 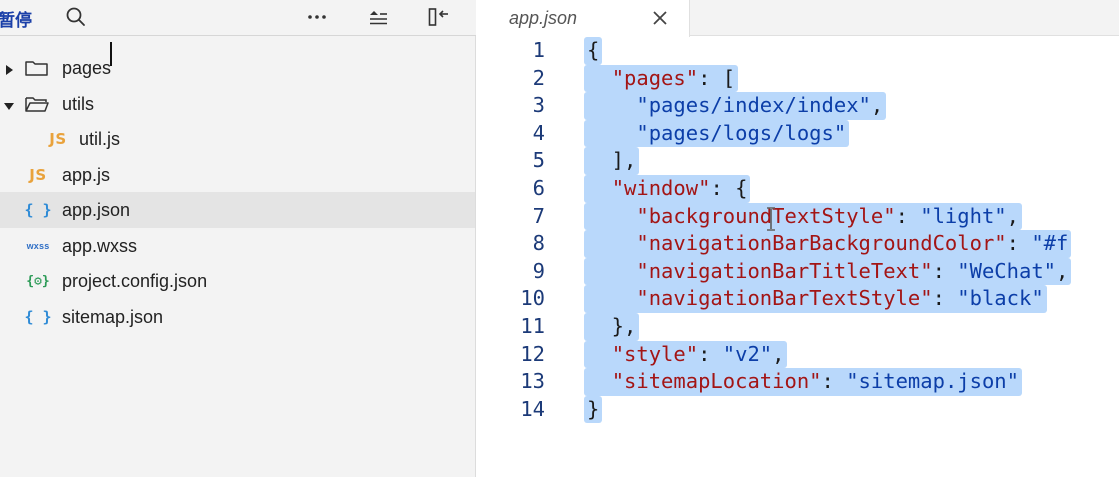 What do you see at coordinates (38, 245) in the screenshot?
I see `wxss-file-icon: wxss` at bounding box center [38, 245].